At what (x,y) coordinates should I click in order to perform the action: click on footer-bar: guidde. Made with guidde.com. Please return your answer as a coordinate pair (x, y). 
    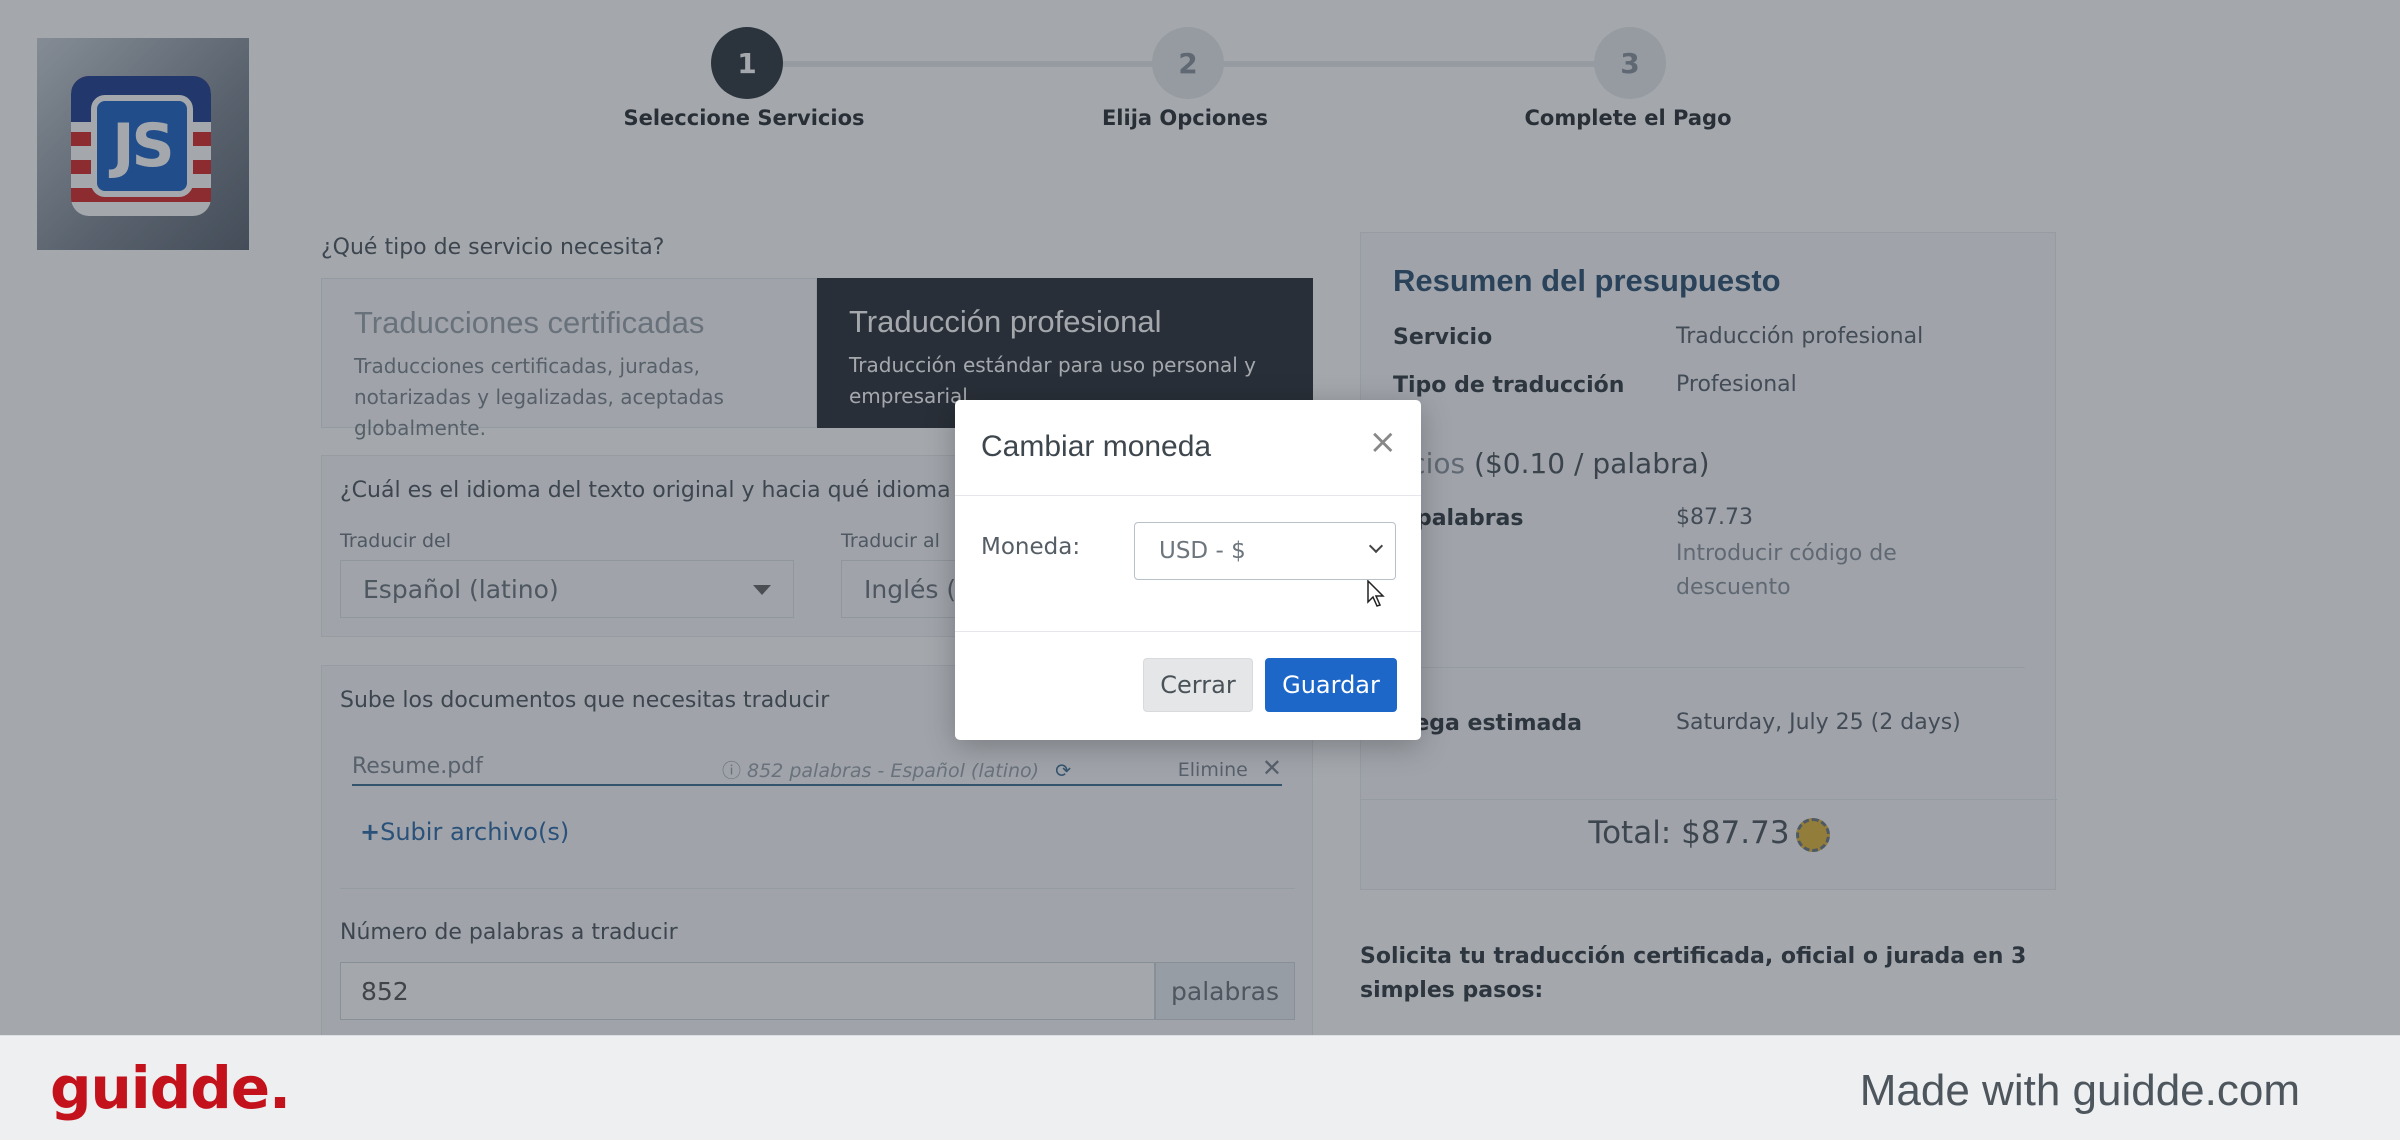
    Looking at the image, I should click on (1200, 1087).